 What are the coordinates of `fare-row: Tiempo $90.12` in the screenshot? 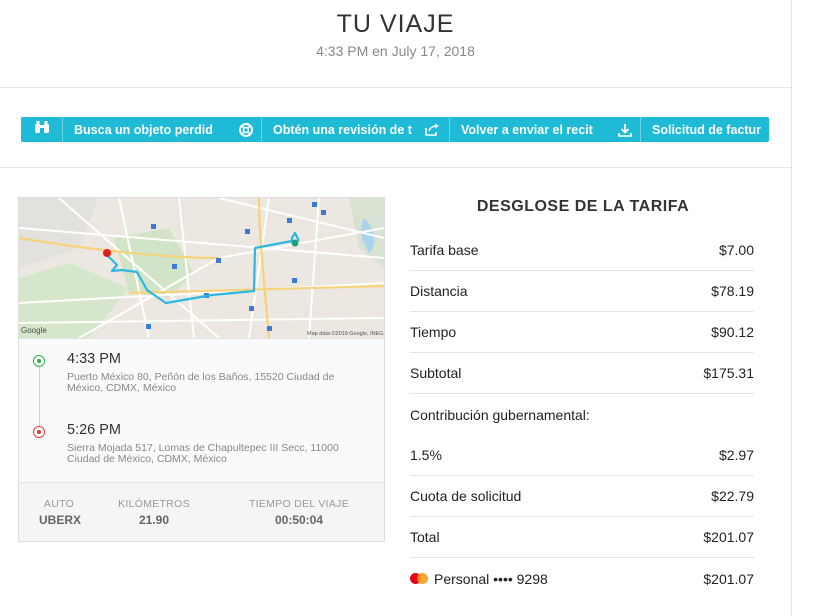 It's located at (582, 332).